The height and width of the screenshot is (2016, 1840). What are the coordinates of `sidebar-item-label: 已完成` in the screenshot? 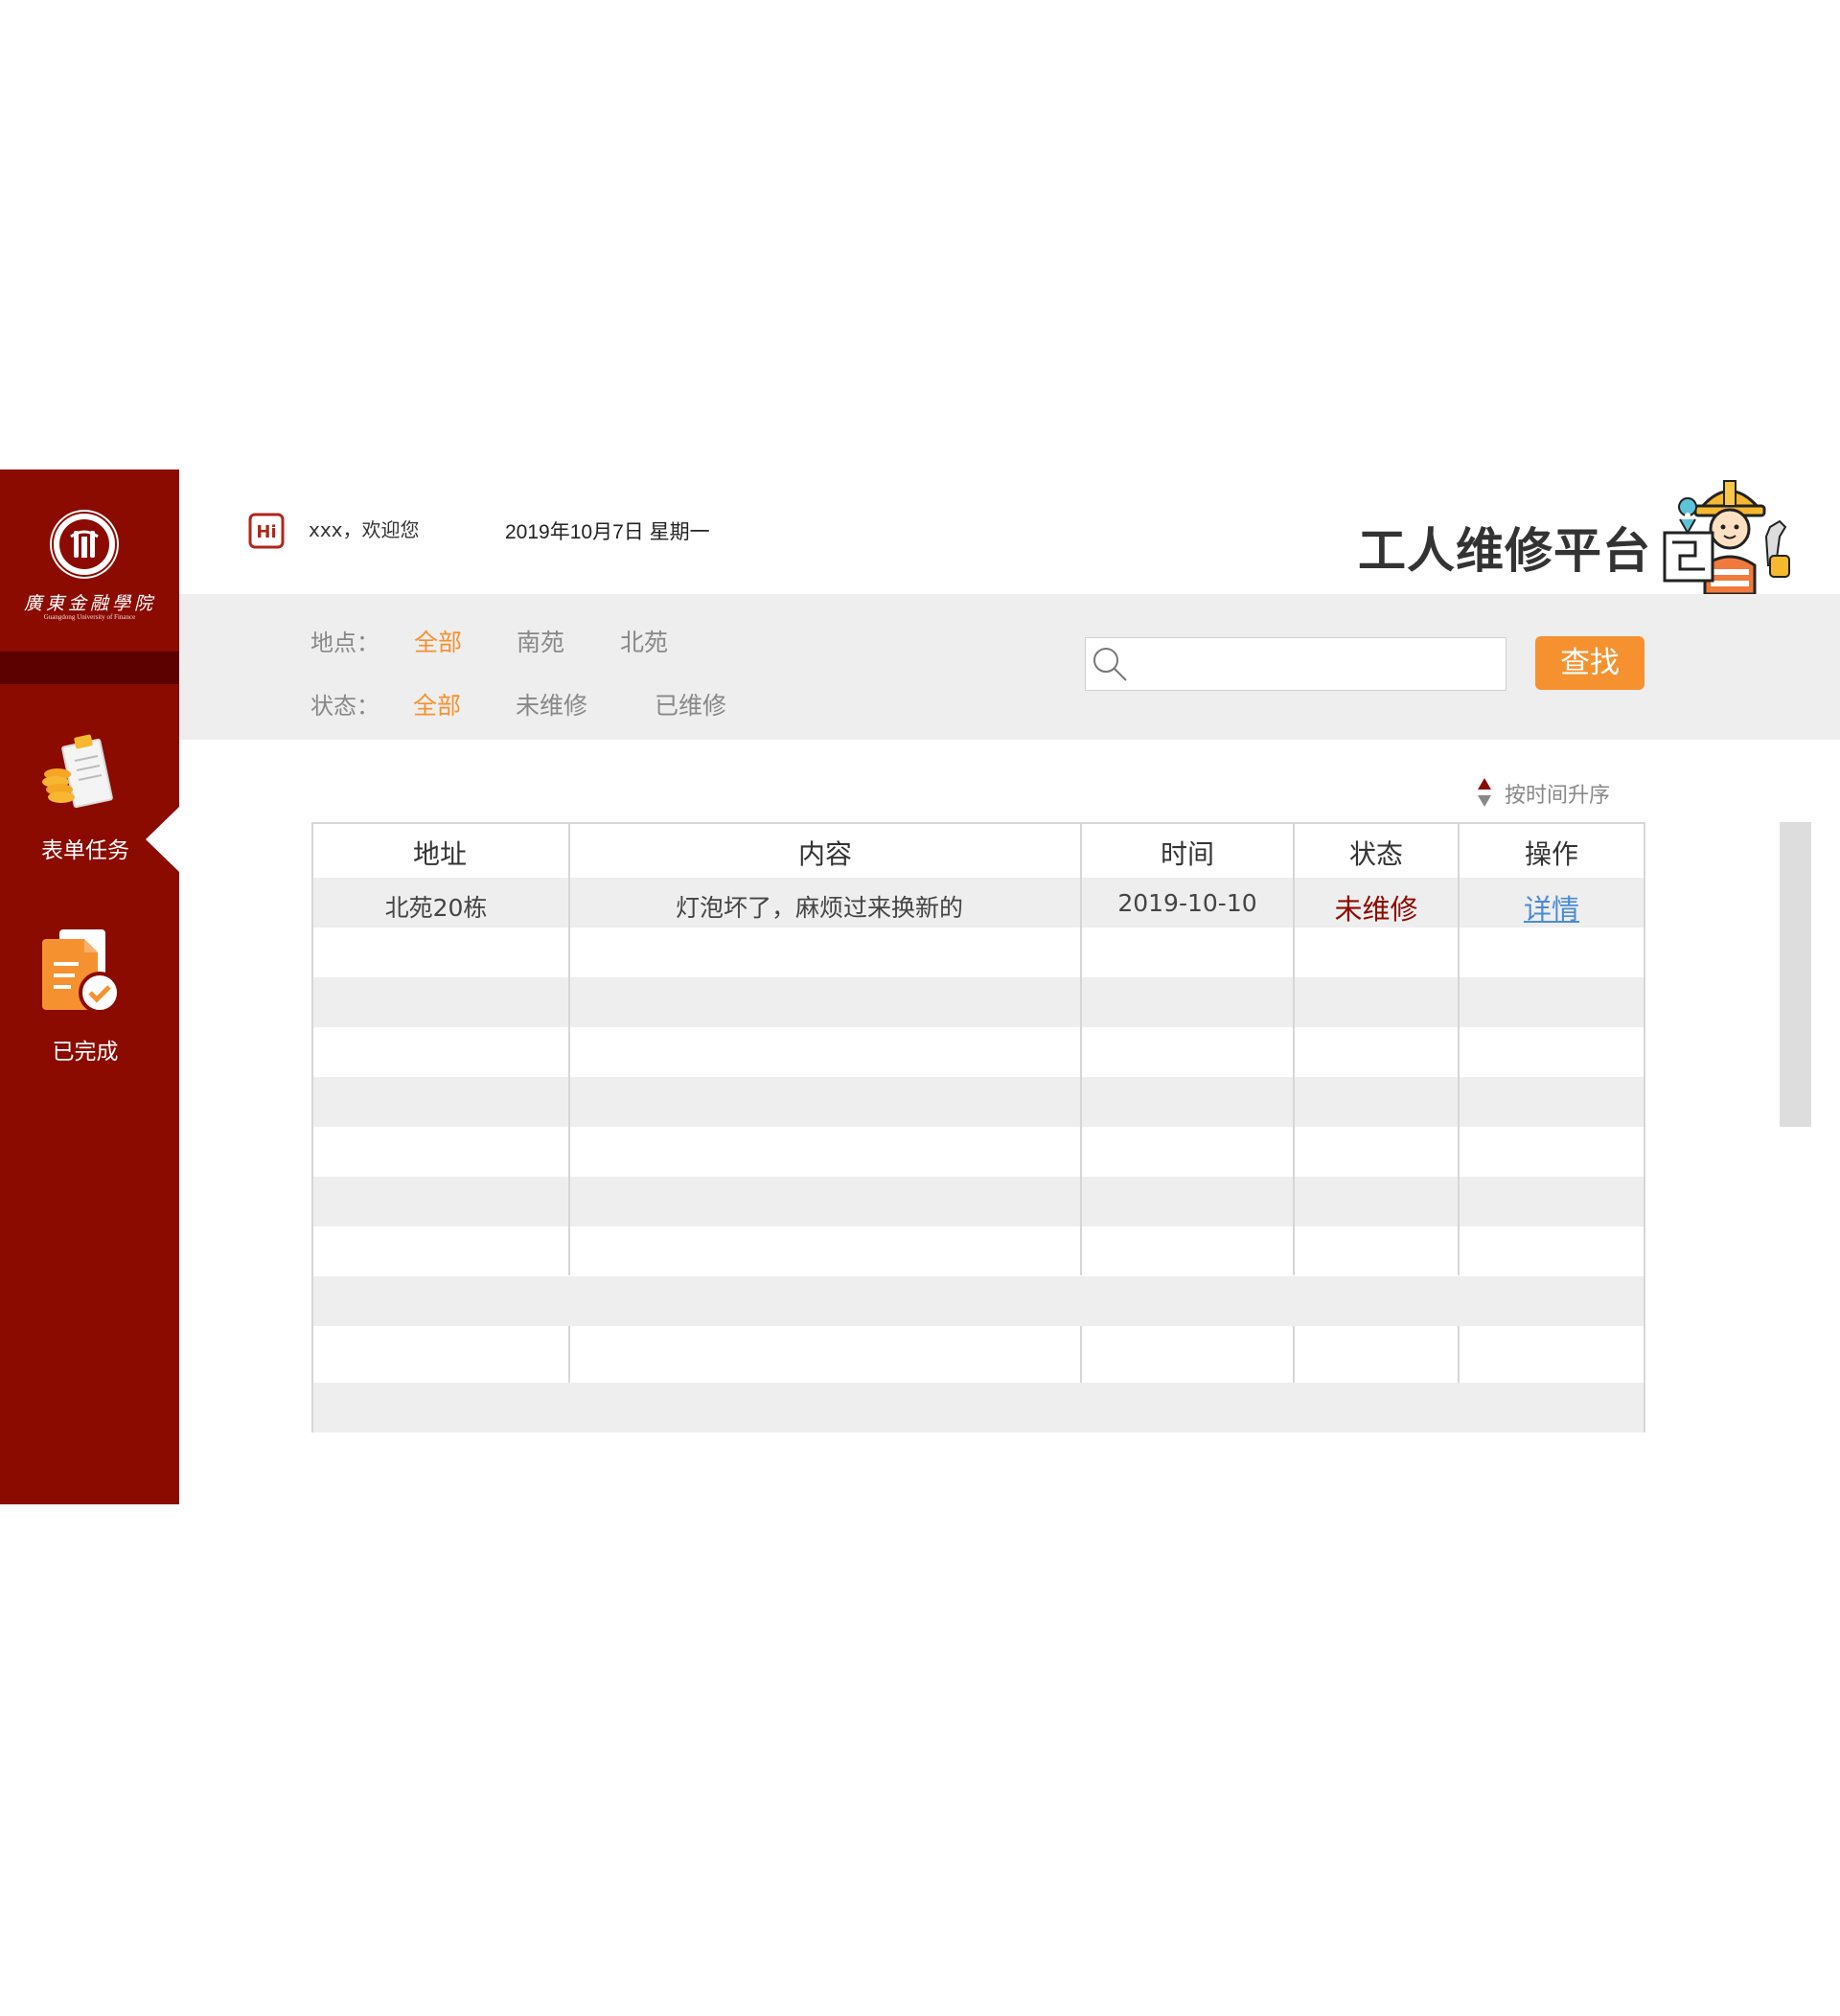 It's located at (85, 1053).